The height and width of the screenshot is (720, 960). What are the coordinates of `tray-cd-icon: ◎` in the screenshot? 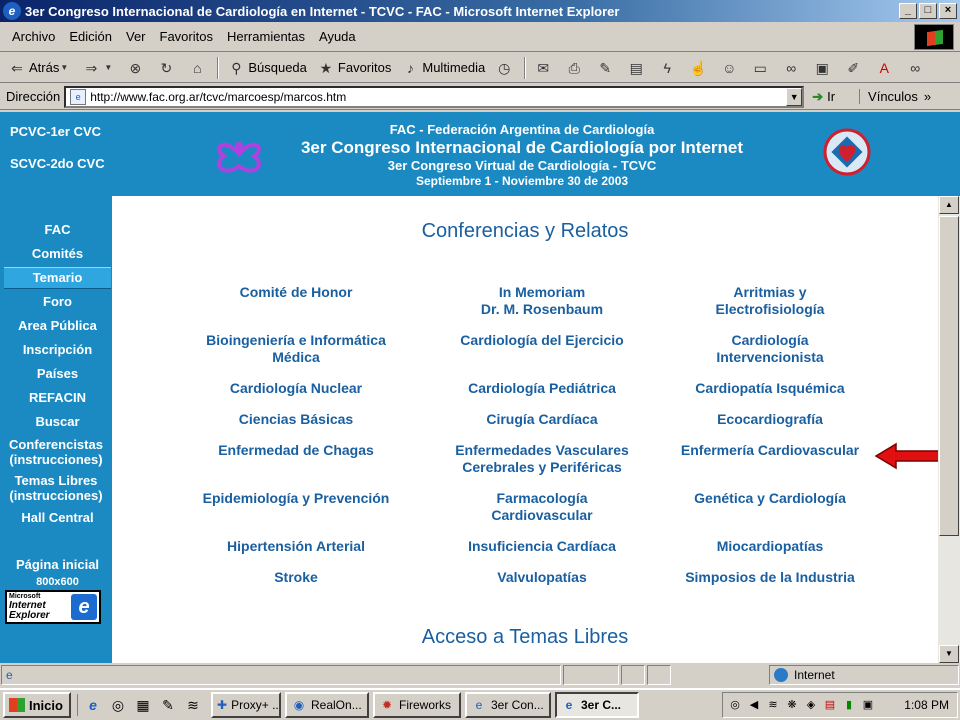 It's located at (735, 705).